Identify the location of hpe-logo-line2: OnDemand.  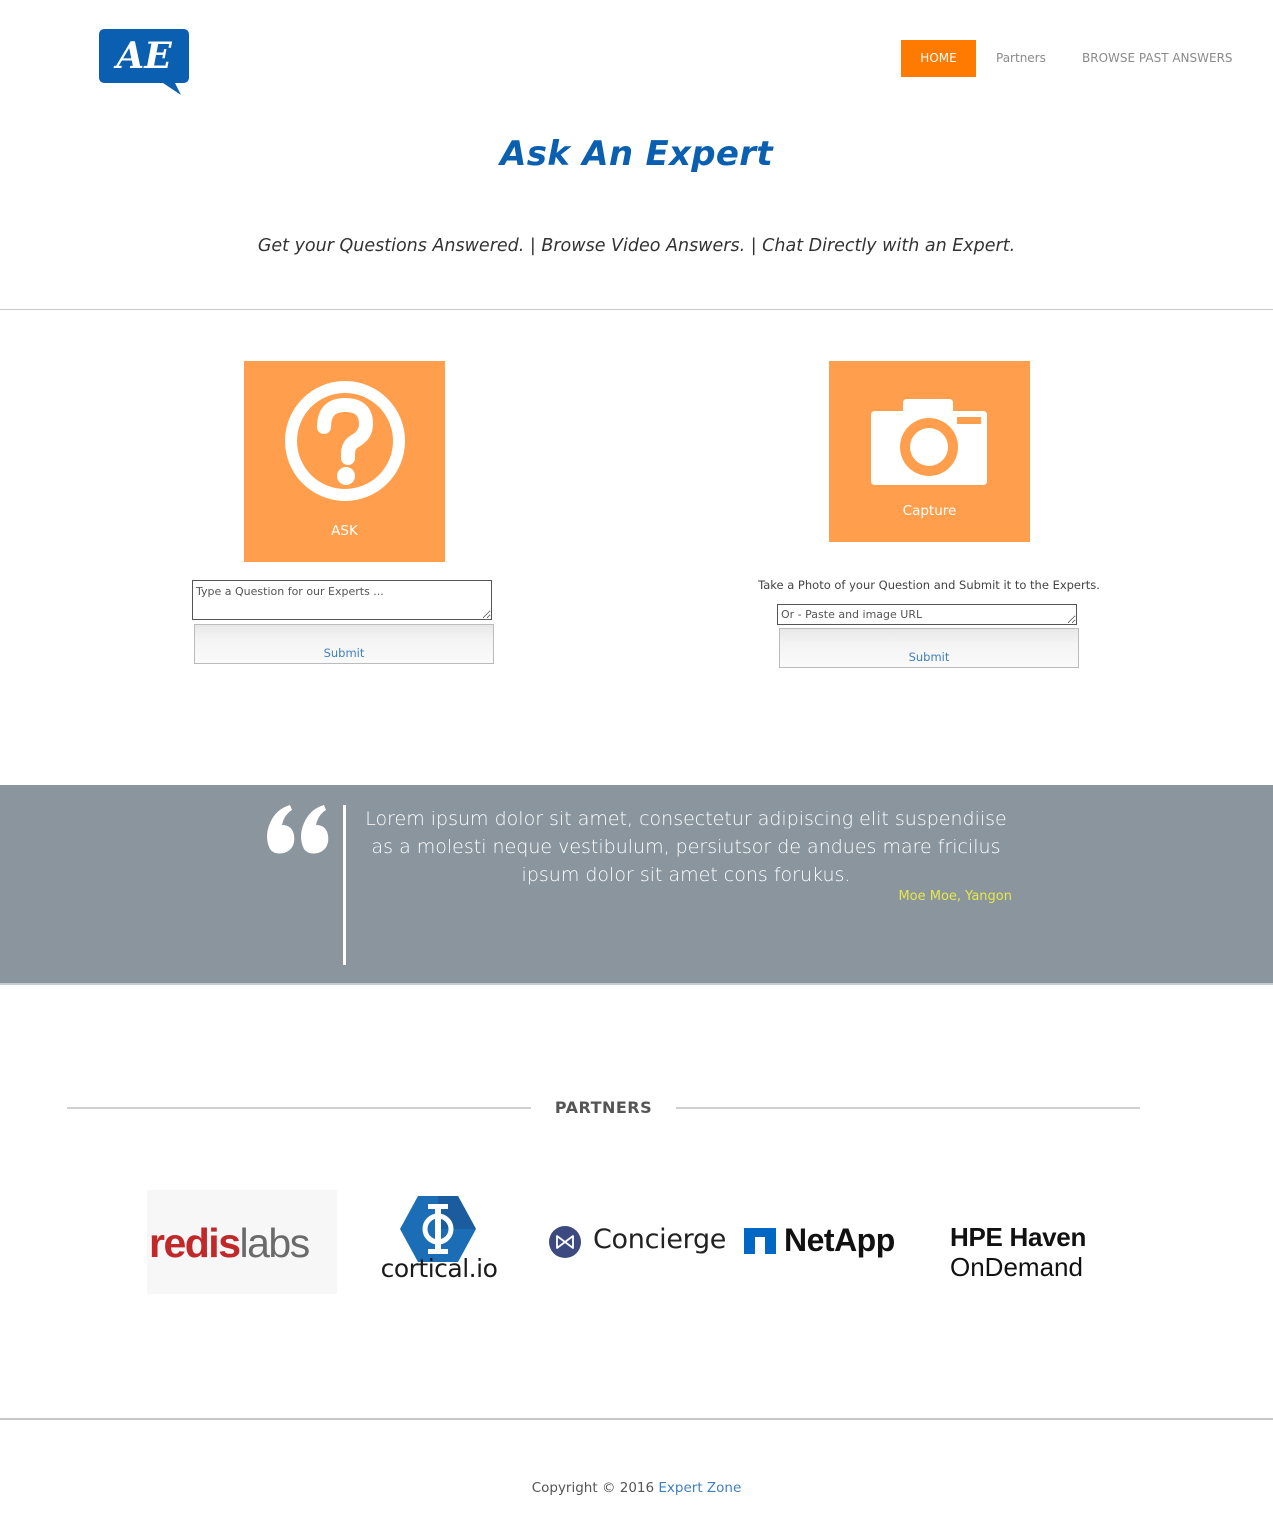
(1016, 1267).